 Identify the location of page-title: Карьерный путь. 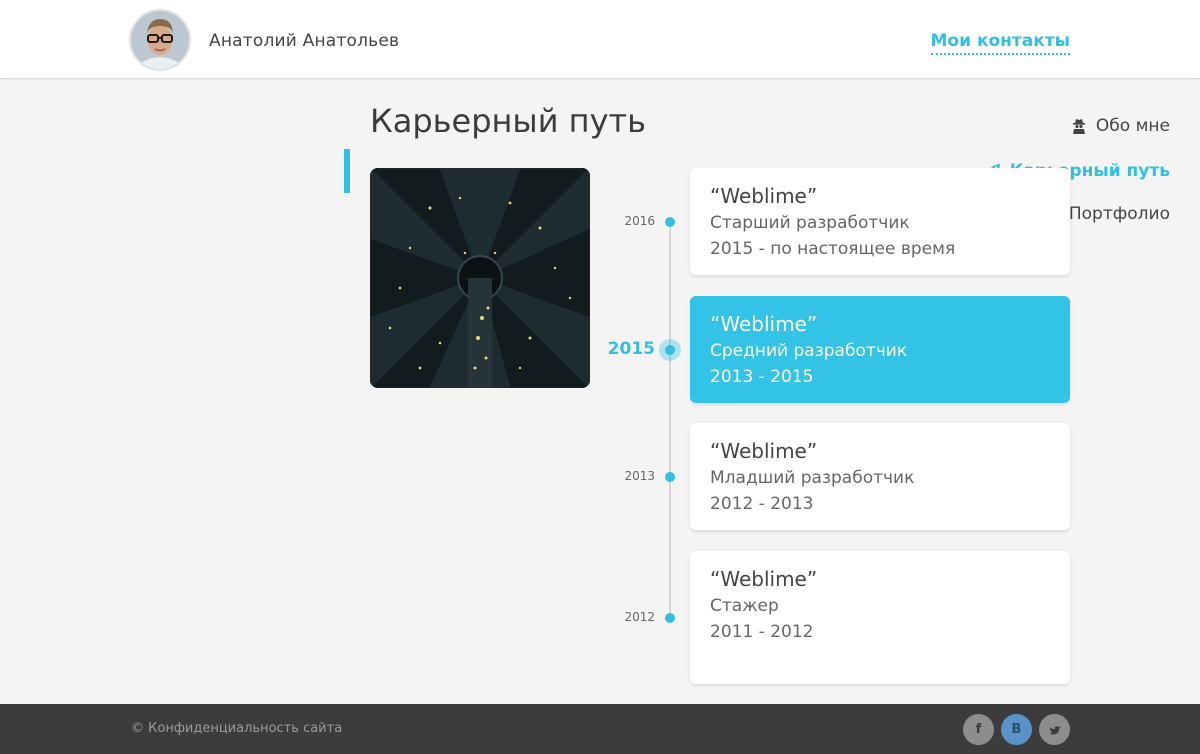
(508, 121).